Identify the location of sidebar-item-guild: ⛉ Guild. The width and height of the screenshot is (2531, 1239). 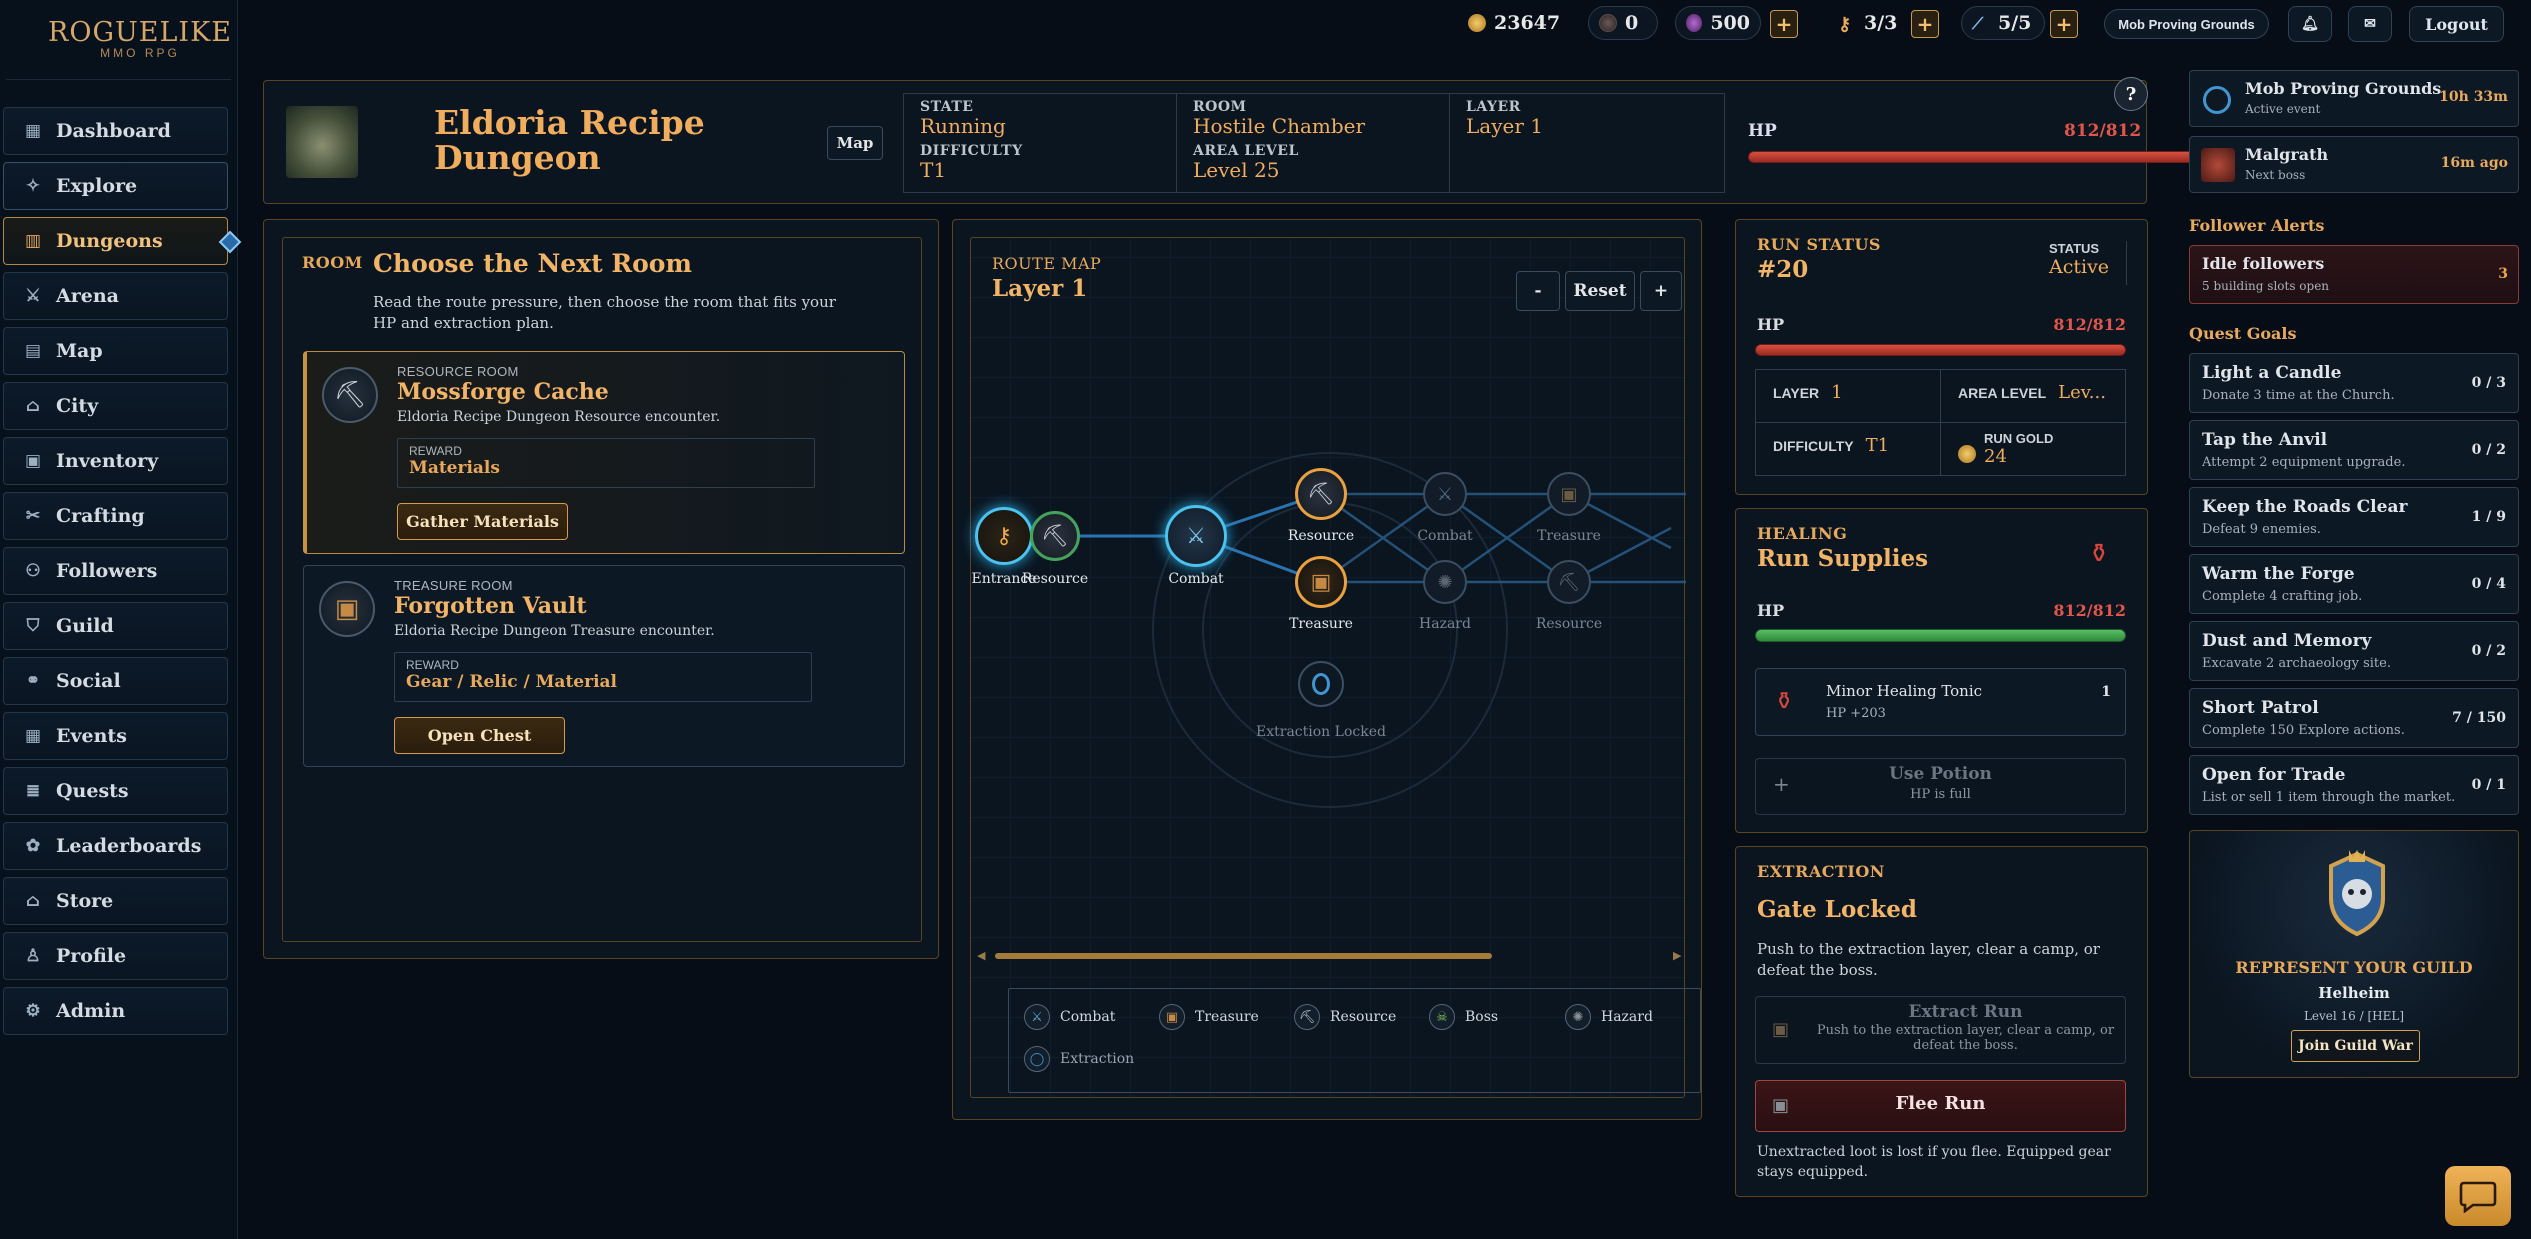
(115, 626).